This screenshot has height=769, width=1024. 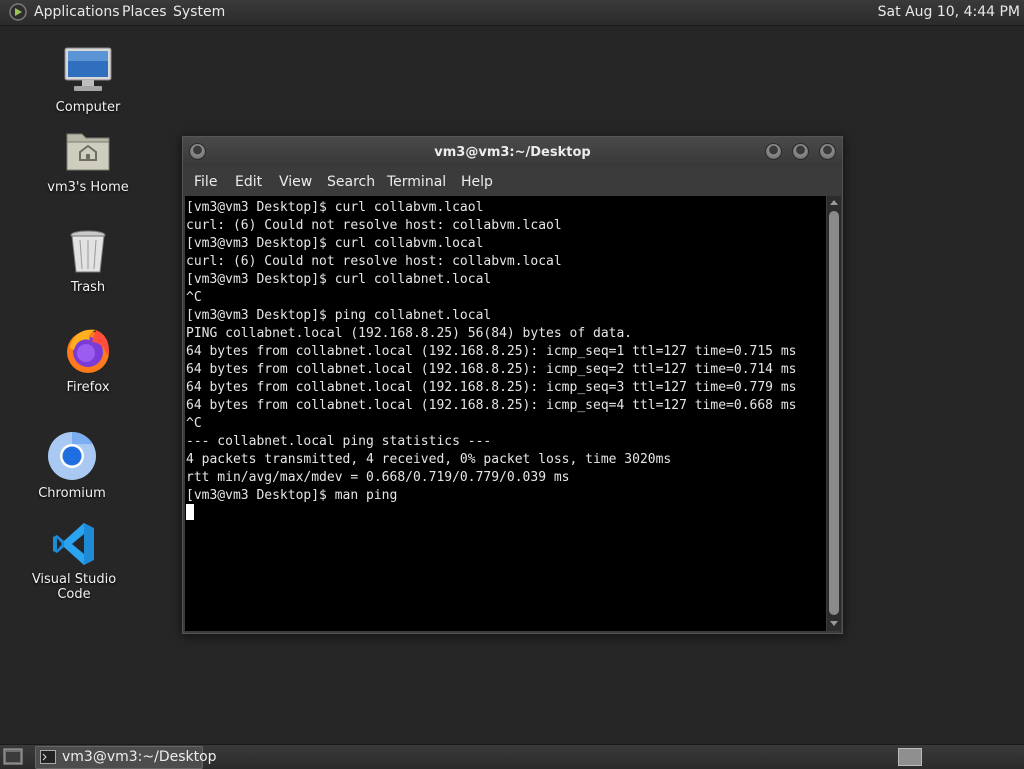 I want to click on desktop-icon-label: Chromium, so click(x=72, y=493).